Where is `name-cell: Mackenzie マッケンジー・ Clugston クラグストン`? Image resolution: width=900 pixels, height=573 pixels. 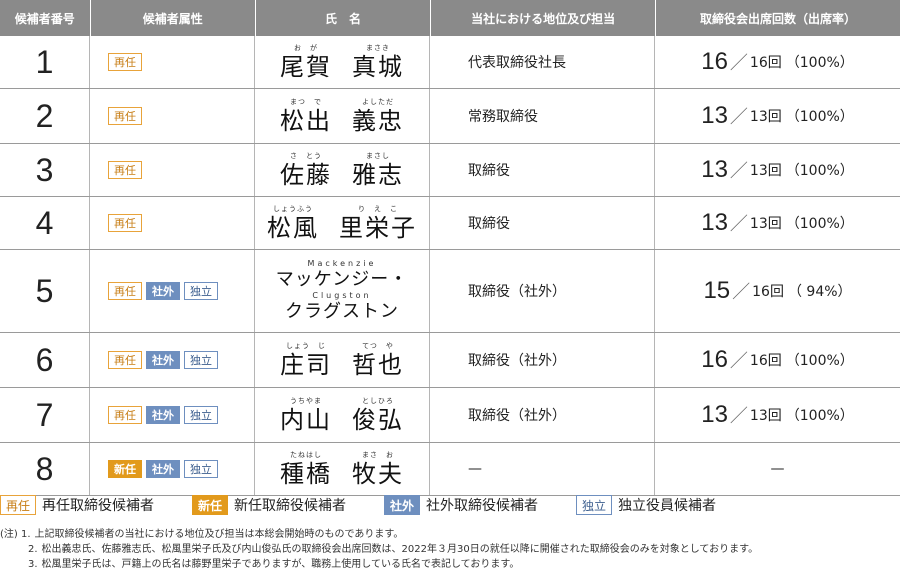 name-cell: Mackenzie マッケンジー・ Clugston クラグストン is located at coordinates (342, 291).